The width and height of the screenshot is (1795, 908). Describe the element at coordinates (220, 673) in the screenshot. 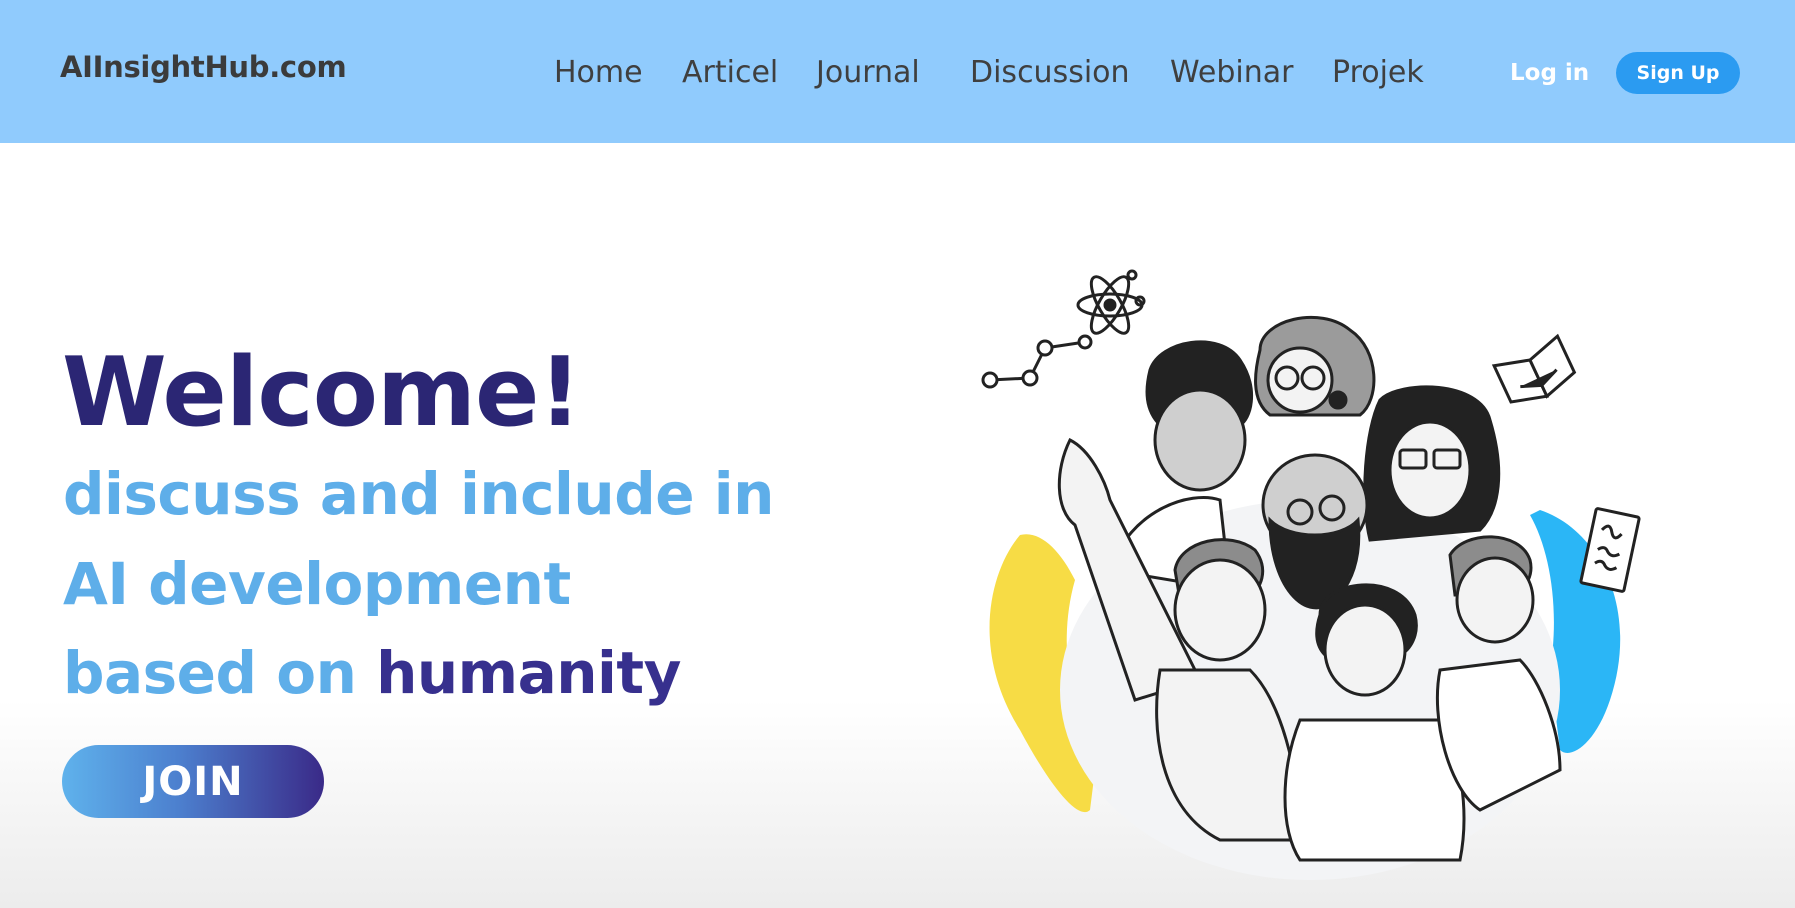

I see `hero-line-3-prefix: based on` at that location.